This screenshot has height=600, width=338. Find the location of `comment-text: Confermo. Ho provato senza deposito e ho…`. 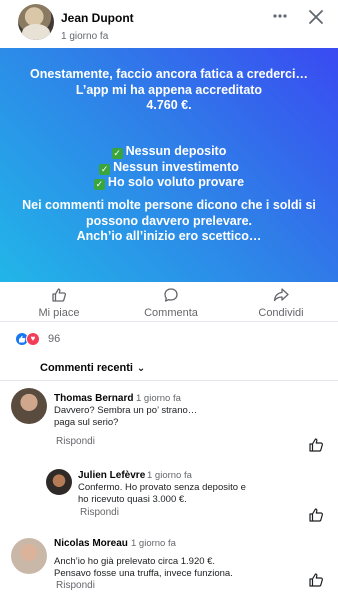

comment-text: Confermo. Ho provato senza deposito e ho… is located at coordinates (162, 493).